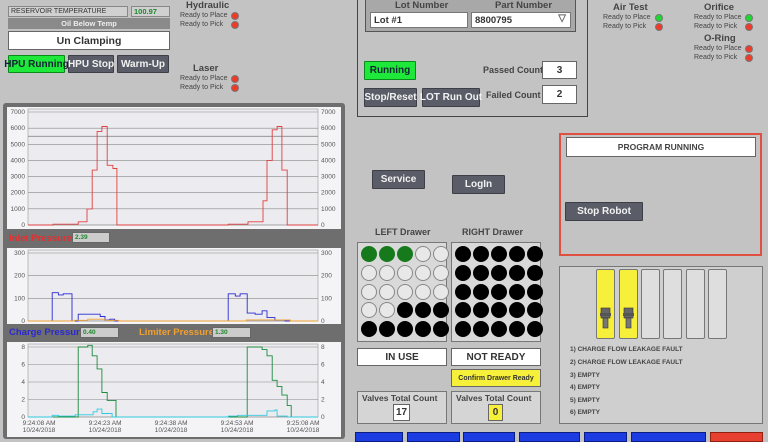 Image resolution: width=768 pixels, height=442 pixels. Describe the element at coordinates (18, 128) in the screenshot. I see `y-tick-label: 6000` at that location.